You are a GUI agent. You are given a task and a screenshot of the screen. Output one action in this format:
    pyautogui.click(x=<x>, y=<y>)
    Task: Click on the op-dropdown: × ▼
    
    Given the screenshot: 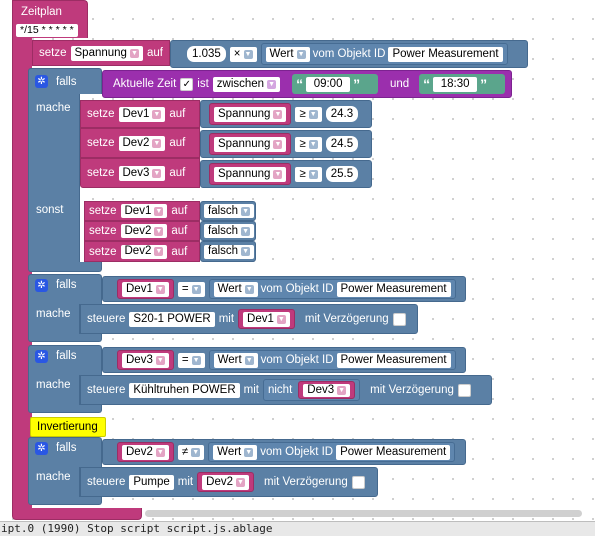 What is the action you would take?
    pyautogui.click(x=243, y=54)
    